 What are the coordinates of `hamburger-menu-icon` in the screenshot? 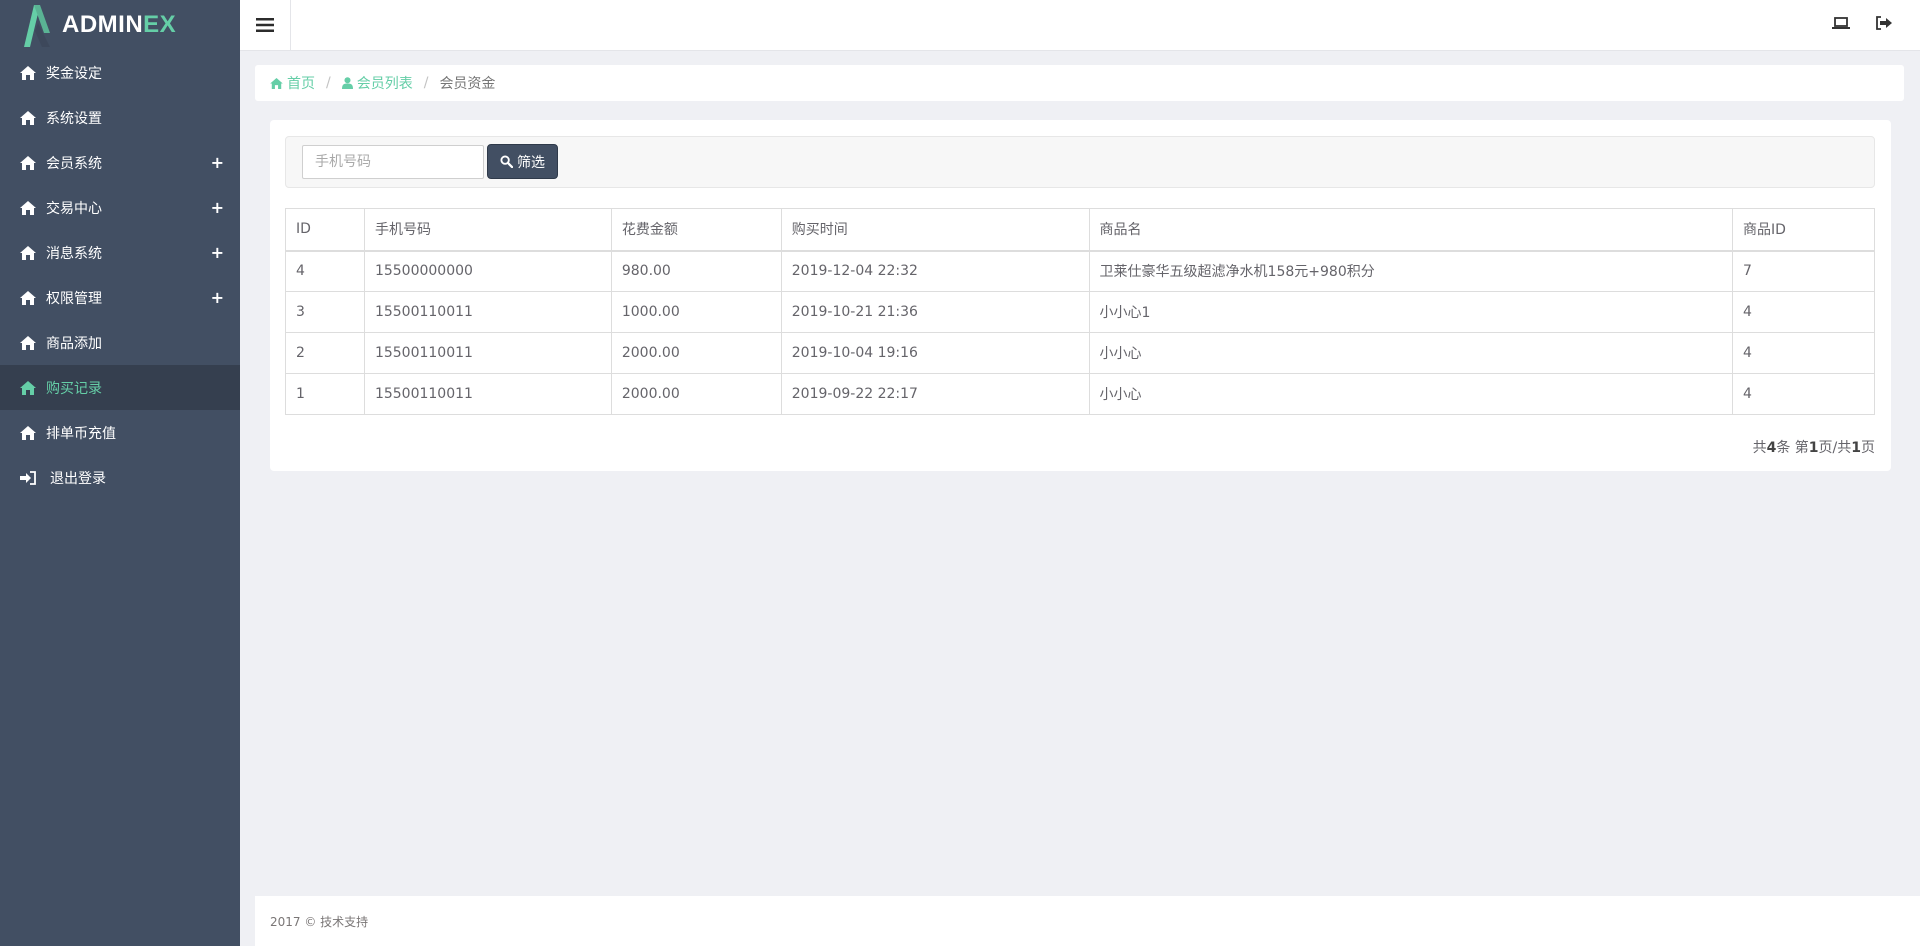 It's located at (265, 25).